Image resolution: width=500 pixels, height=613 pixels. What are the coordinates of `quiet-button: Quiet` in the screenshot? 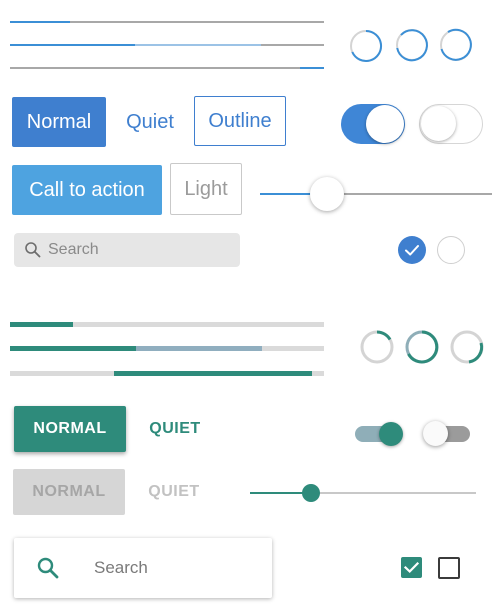 It's located at (150, 122).